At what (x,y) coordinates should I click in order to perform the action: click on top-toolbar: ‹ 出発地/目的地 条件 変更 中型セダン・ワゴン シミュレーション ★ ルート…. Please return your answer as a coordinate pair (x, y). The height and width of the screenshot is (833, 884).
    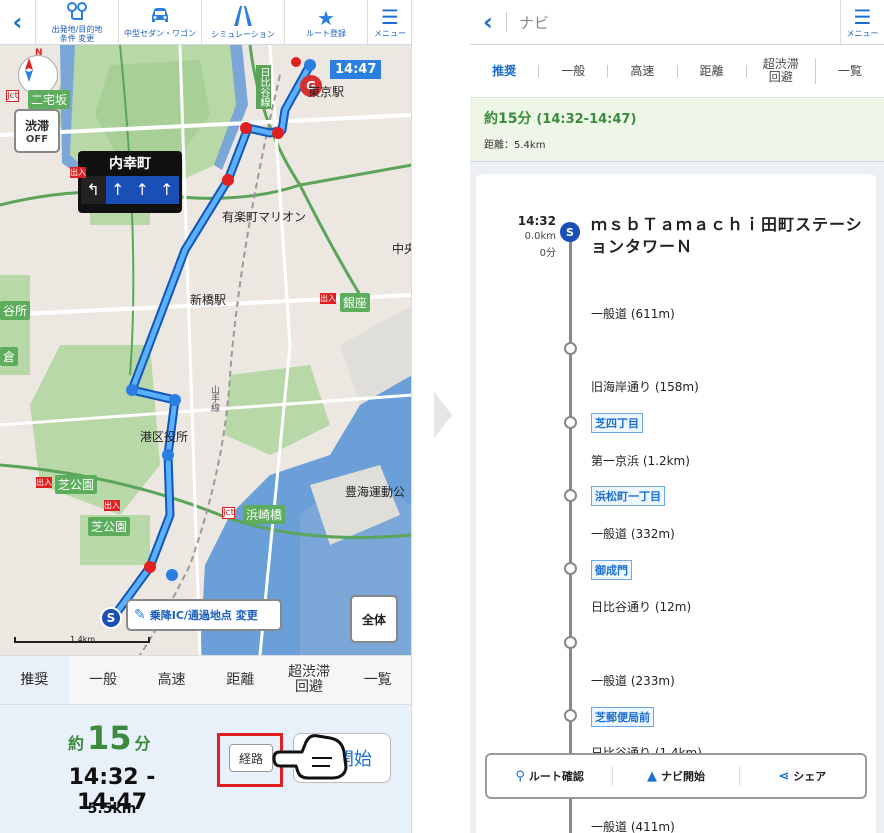
    Looking at the image, I should click on (205, 22).